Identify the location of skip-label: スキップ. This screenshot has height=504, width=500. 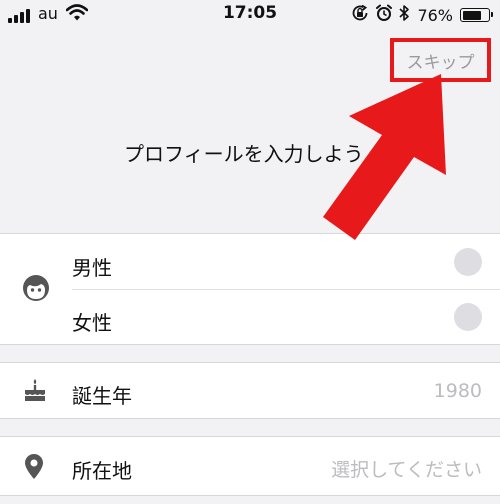
(440, 62).